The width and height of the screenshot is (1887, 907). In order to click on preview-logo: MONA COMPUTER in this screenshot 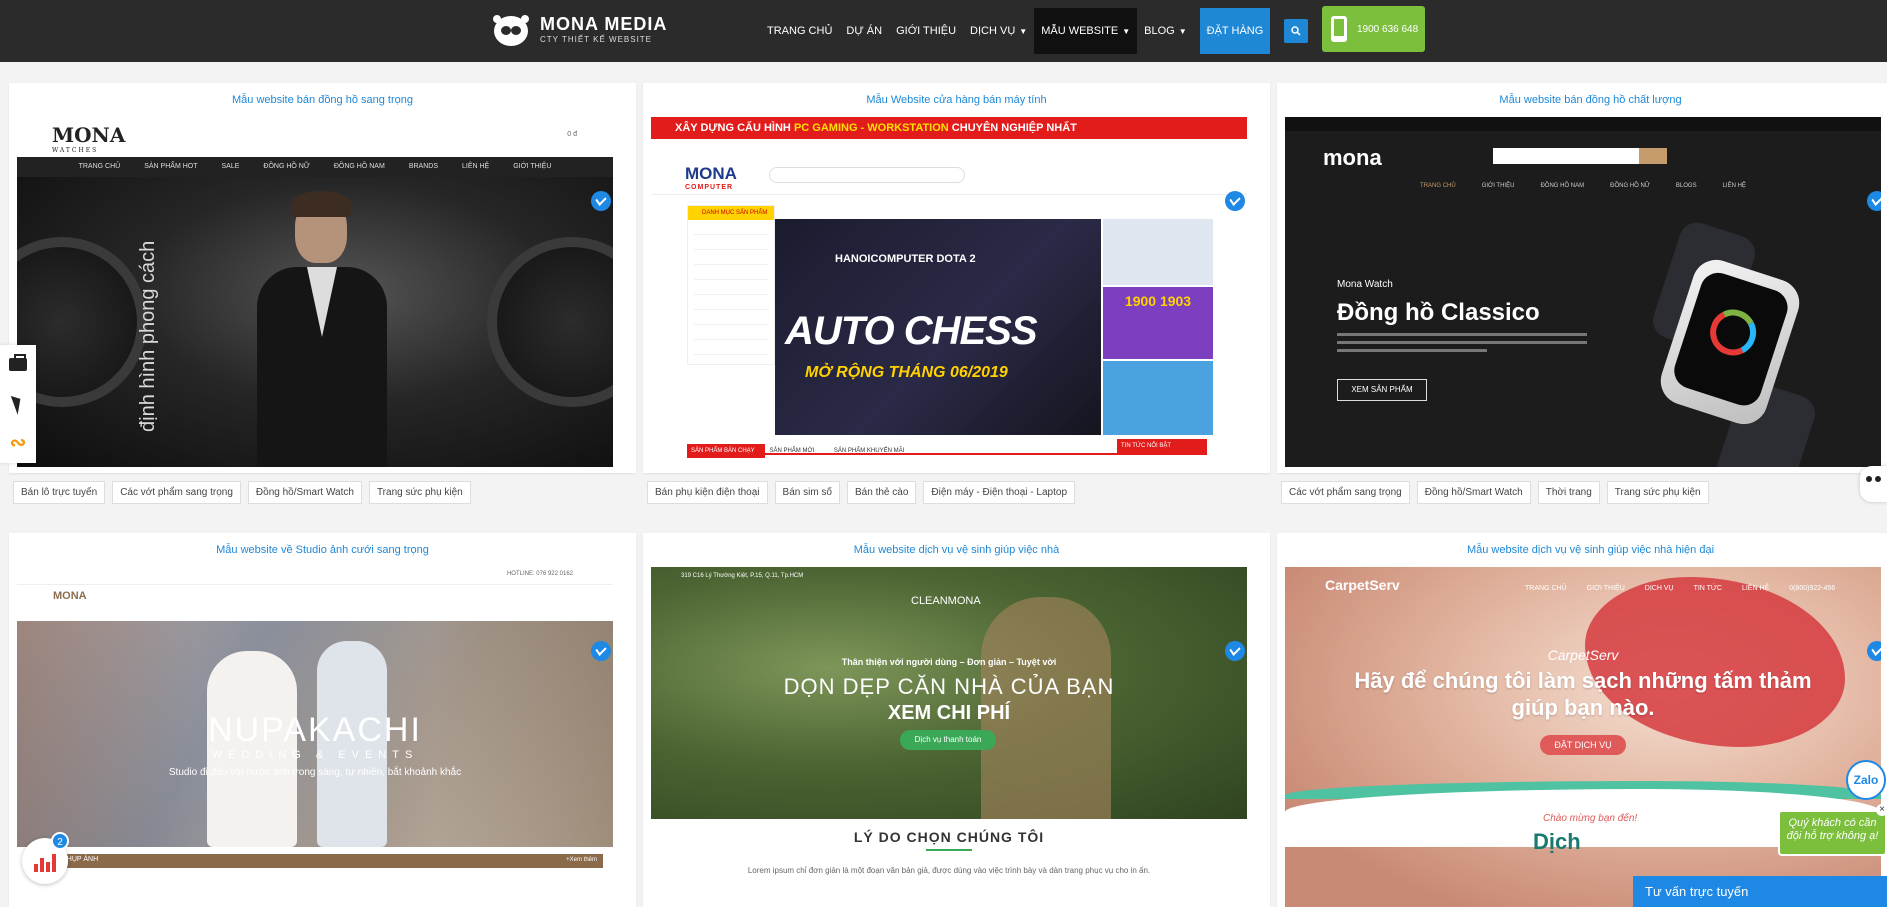, I will do `click(711, 177)`.